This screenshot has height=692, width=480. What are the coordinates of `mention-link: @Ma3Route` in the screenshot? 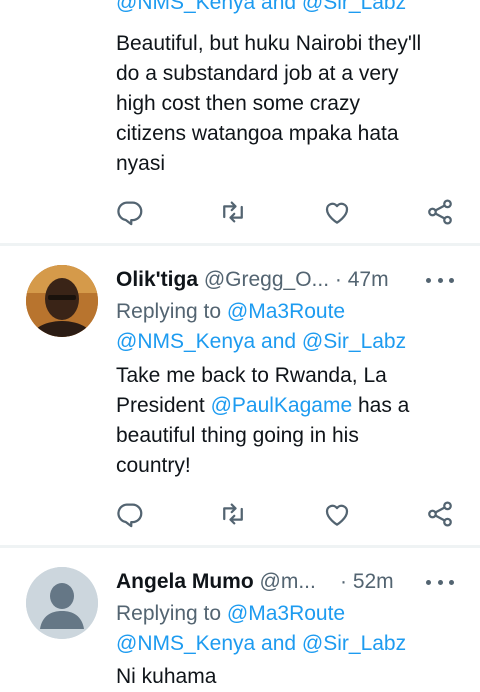 It's located at (286, 613).